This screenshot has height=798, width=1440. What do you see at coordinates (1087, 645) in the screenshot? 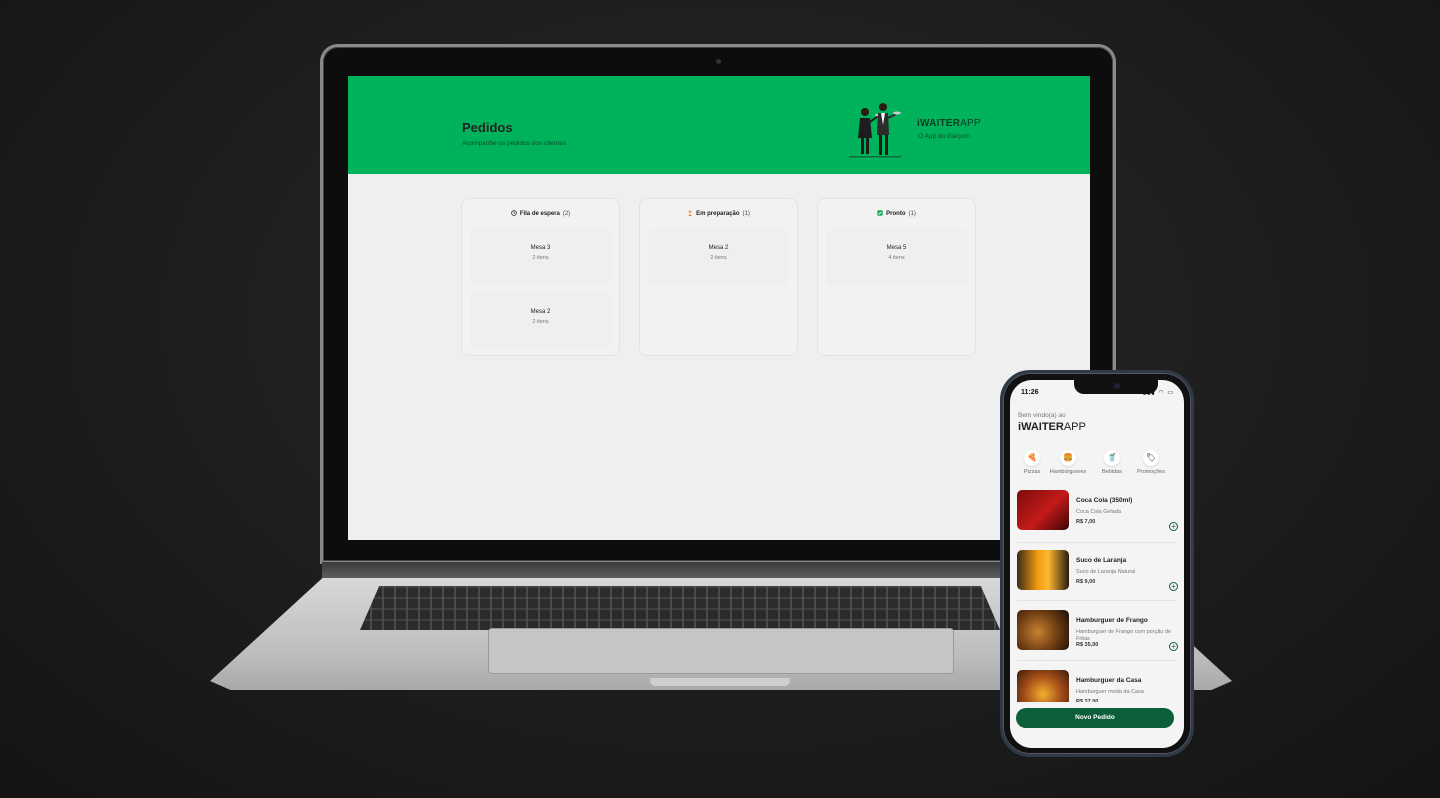
I see `product-price: R$ 35,00` at bounding box center [1087, 645].